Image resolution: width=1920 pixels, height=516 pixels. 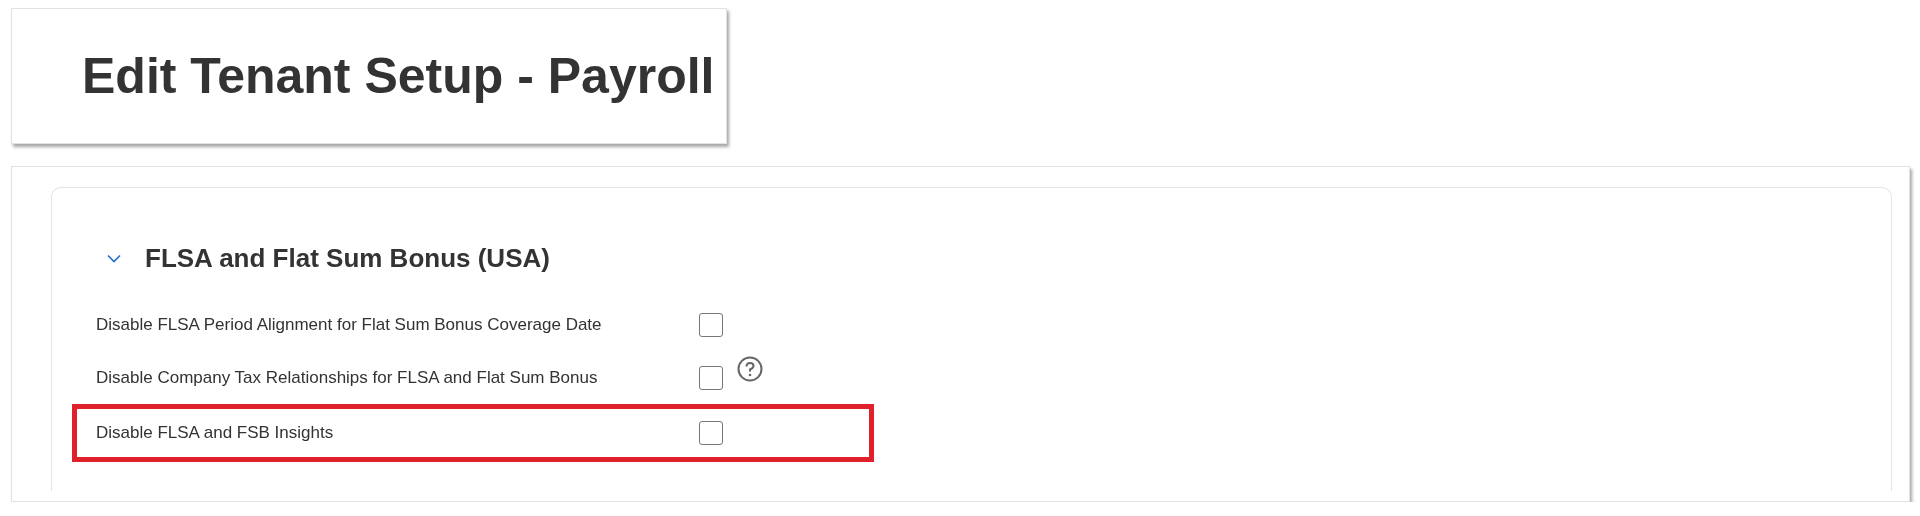 What do you see at coordinates (215, 433) in the screenshot?
I see `setting-label: Disable FLSA and FSB Insights` at bounding box center [215, 433].